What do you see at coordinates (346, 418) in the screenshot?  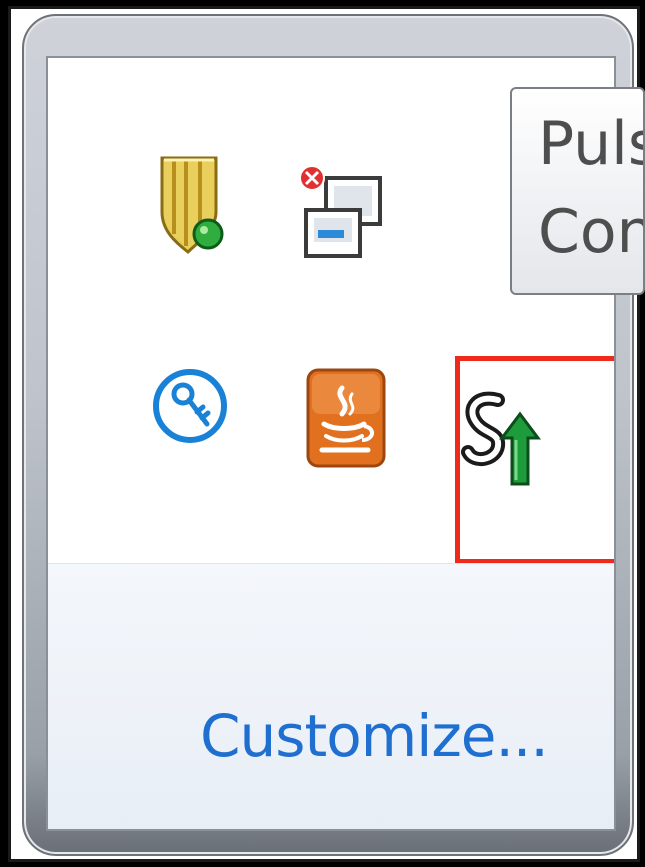 I see `java-icon` at bounding box center [346, 418].